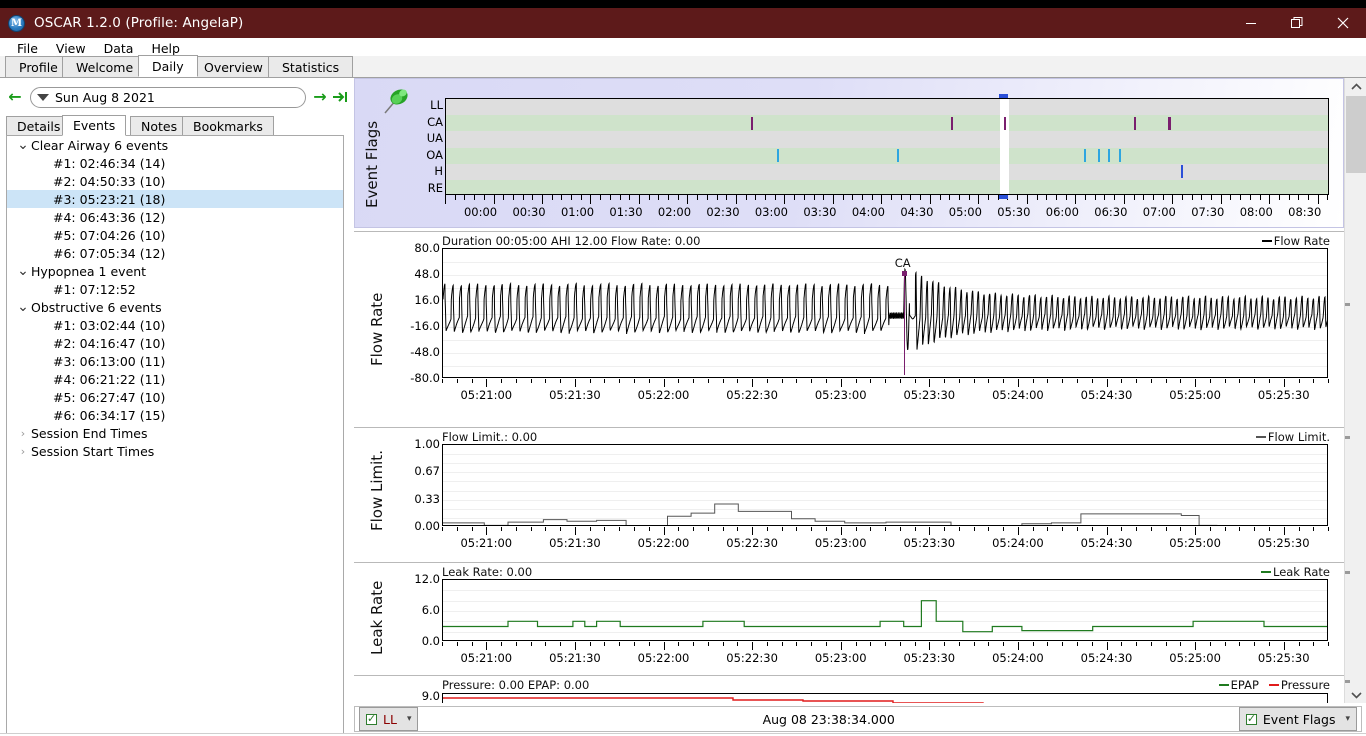 The height and width of the screenshot is (736, 1366). Describe the element at coordinates (1355, 390) in the screenshot. I see `graphs-scrollbar` at that location.